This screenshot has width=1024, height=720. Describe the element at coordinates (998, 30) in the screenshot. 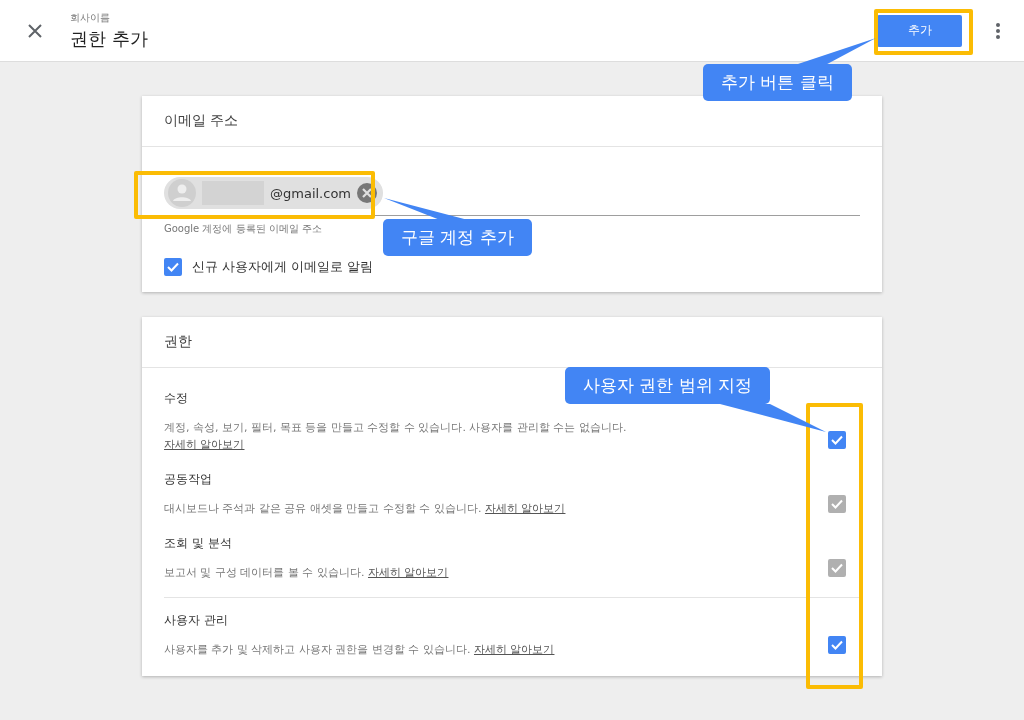

I see `more-icon` at that location.